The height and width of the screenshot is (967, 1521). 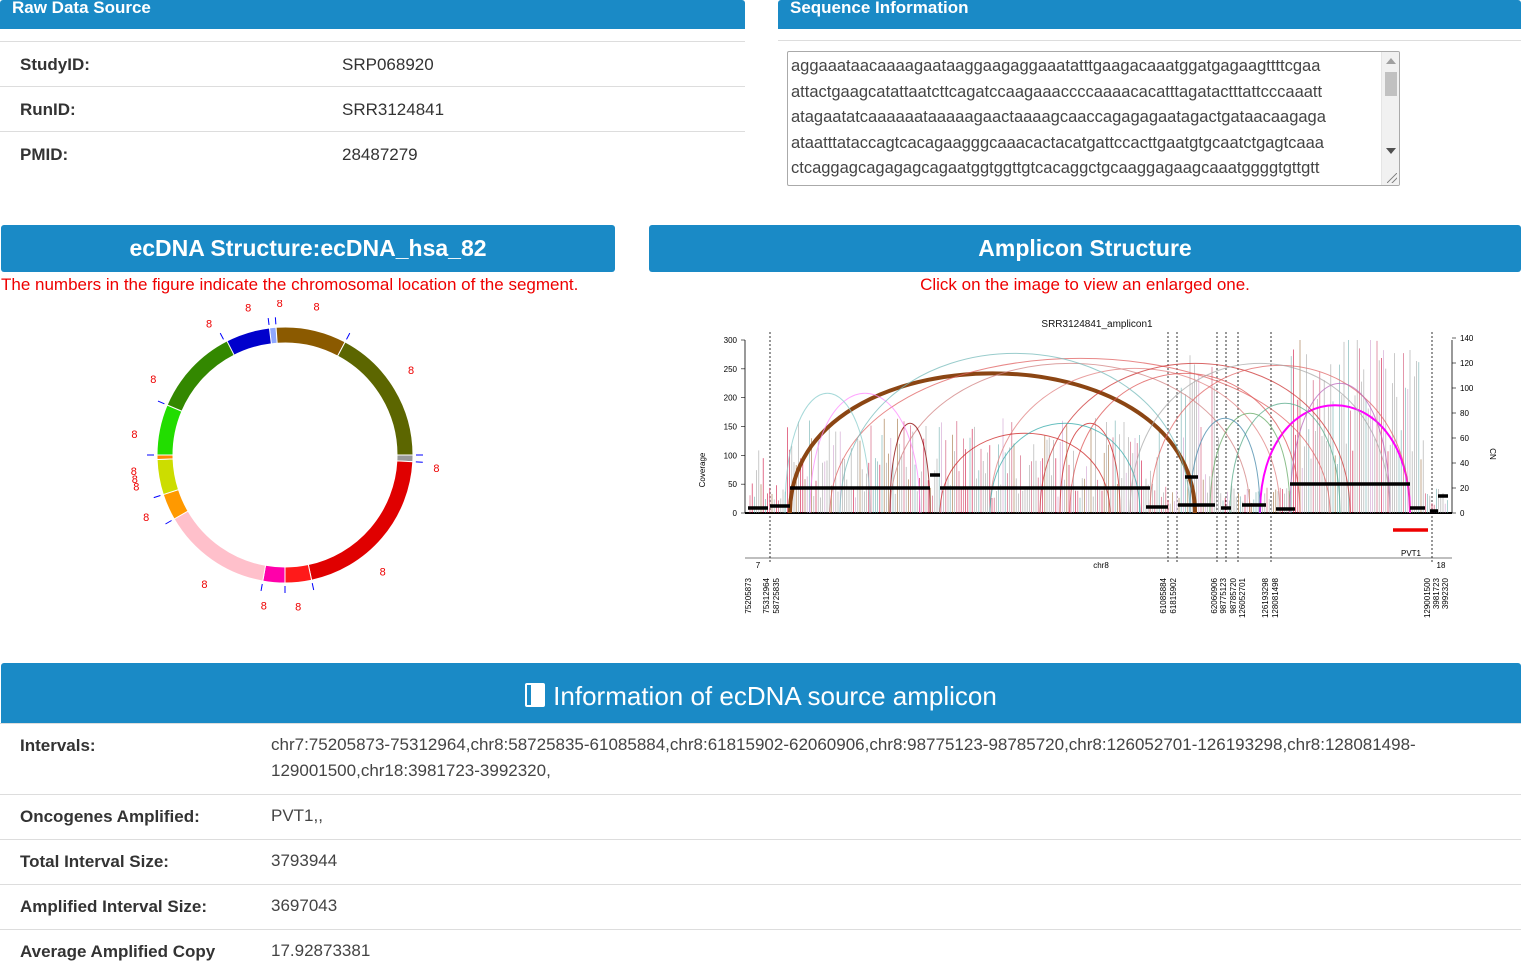 What do you see at coordinates (731, 340) in the screenshot?
I see `left-tick-label: 300` at bounding box center [731, 340].